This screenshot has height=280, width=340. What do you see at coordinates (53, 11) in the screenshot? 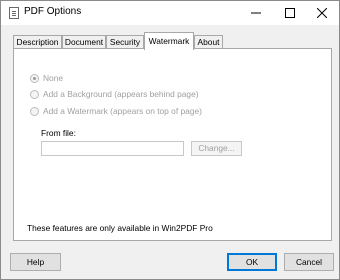
I see `window-title: PDF Options` at bounding box center [53, 11].